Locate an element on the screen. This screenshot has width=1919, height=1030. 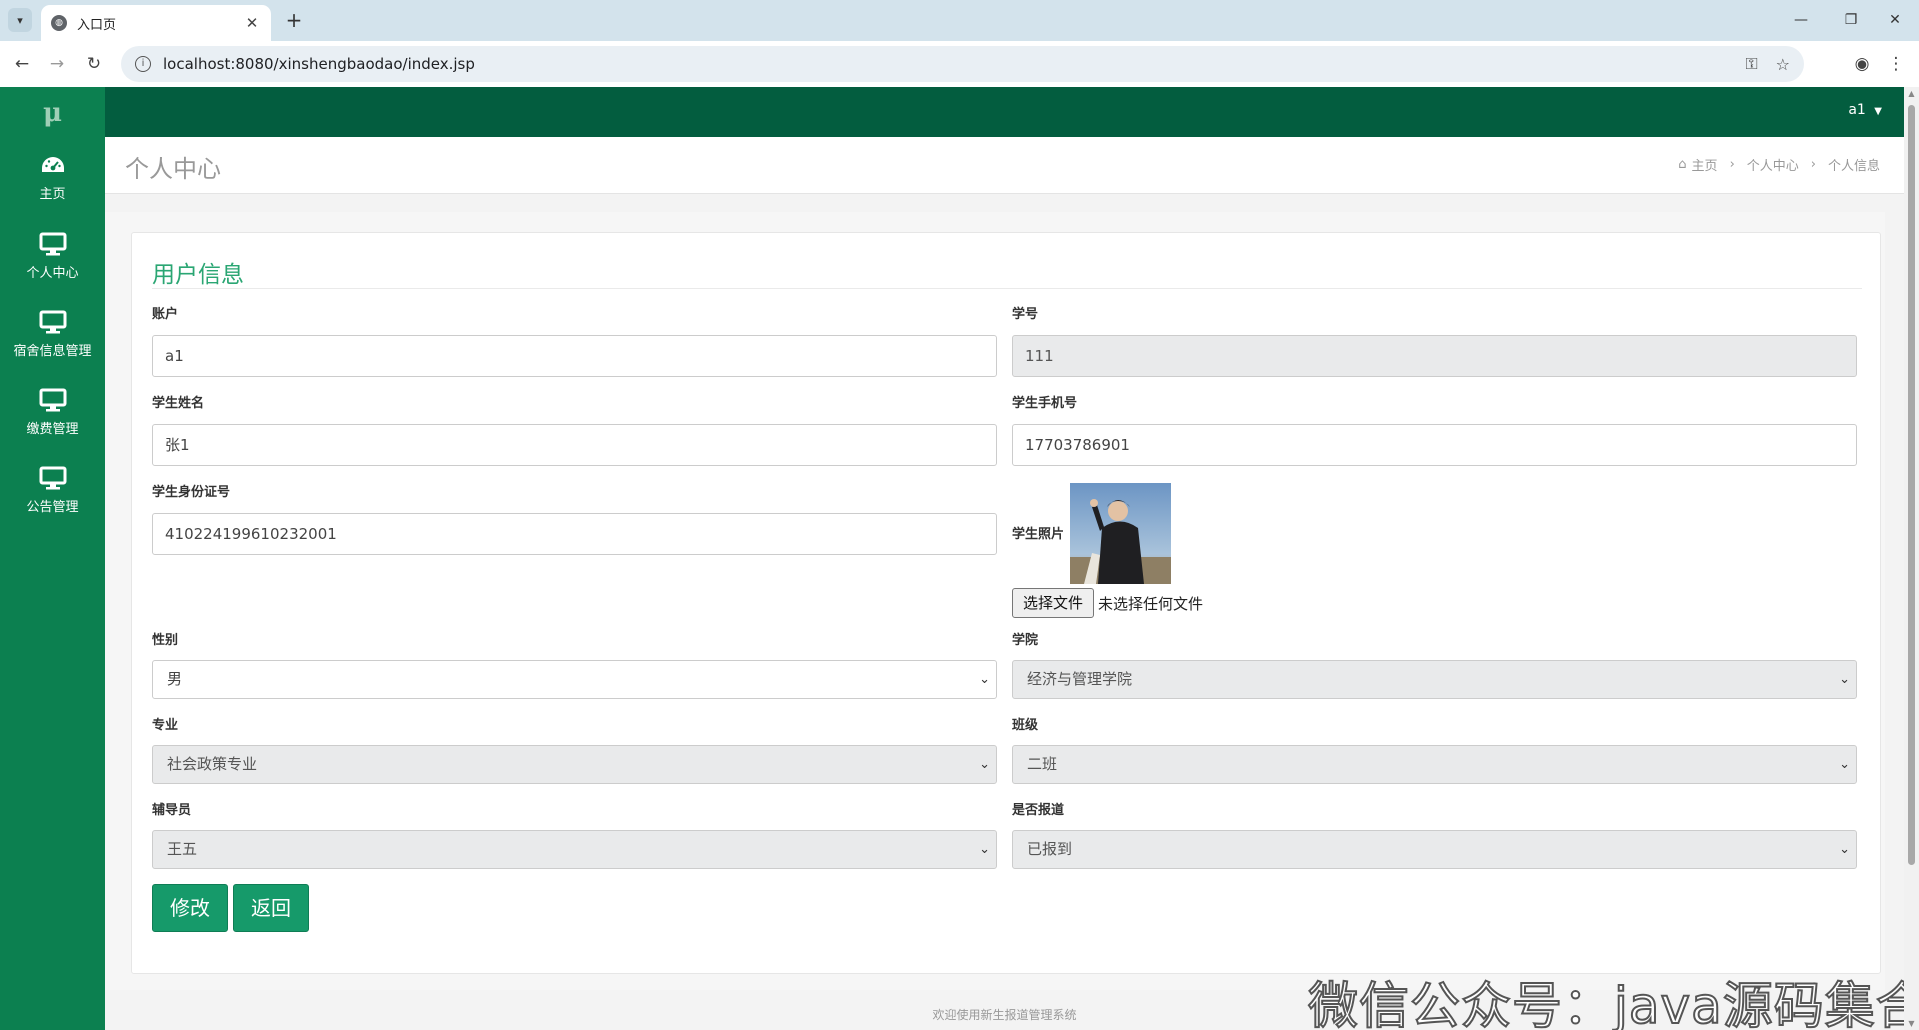
browser-tab: ◍ 入口页 ✕ is located at coordinates (156, 23).